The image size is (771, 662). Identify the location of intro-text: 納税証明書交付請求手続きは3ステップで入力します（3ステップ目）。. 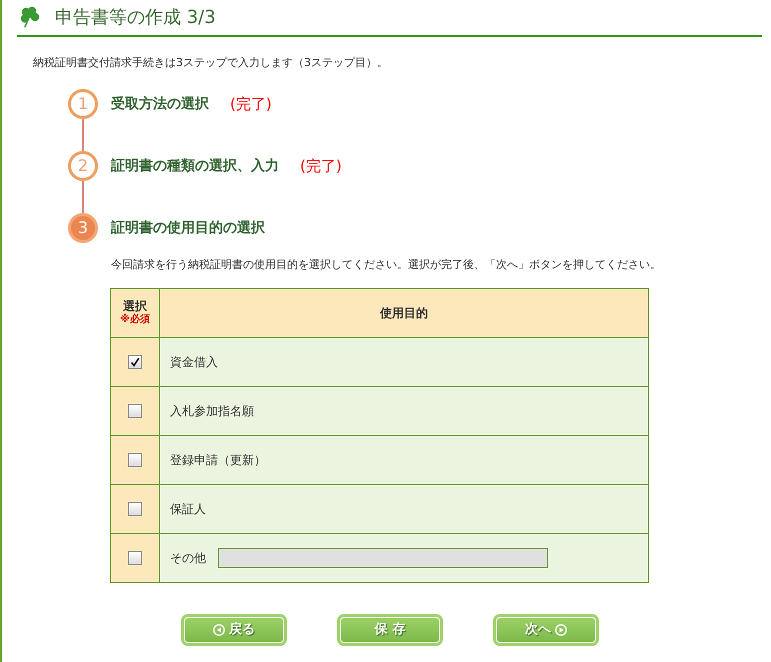
(211, 63).